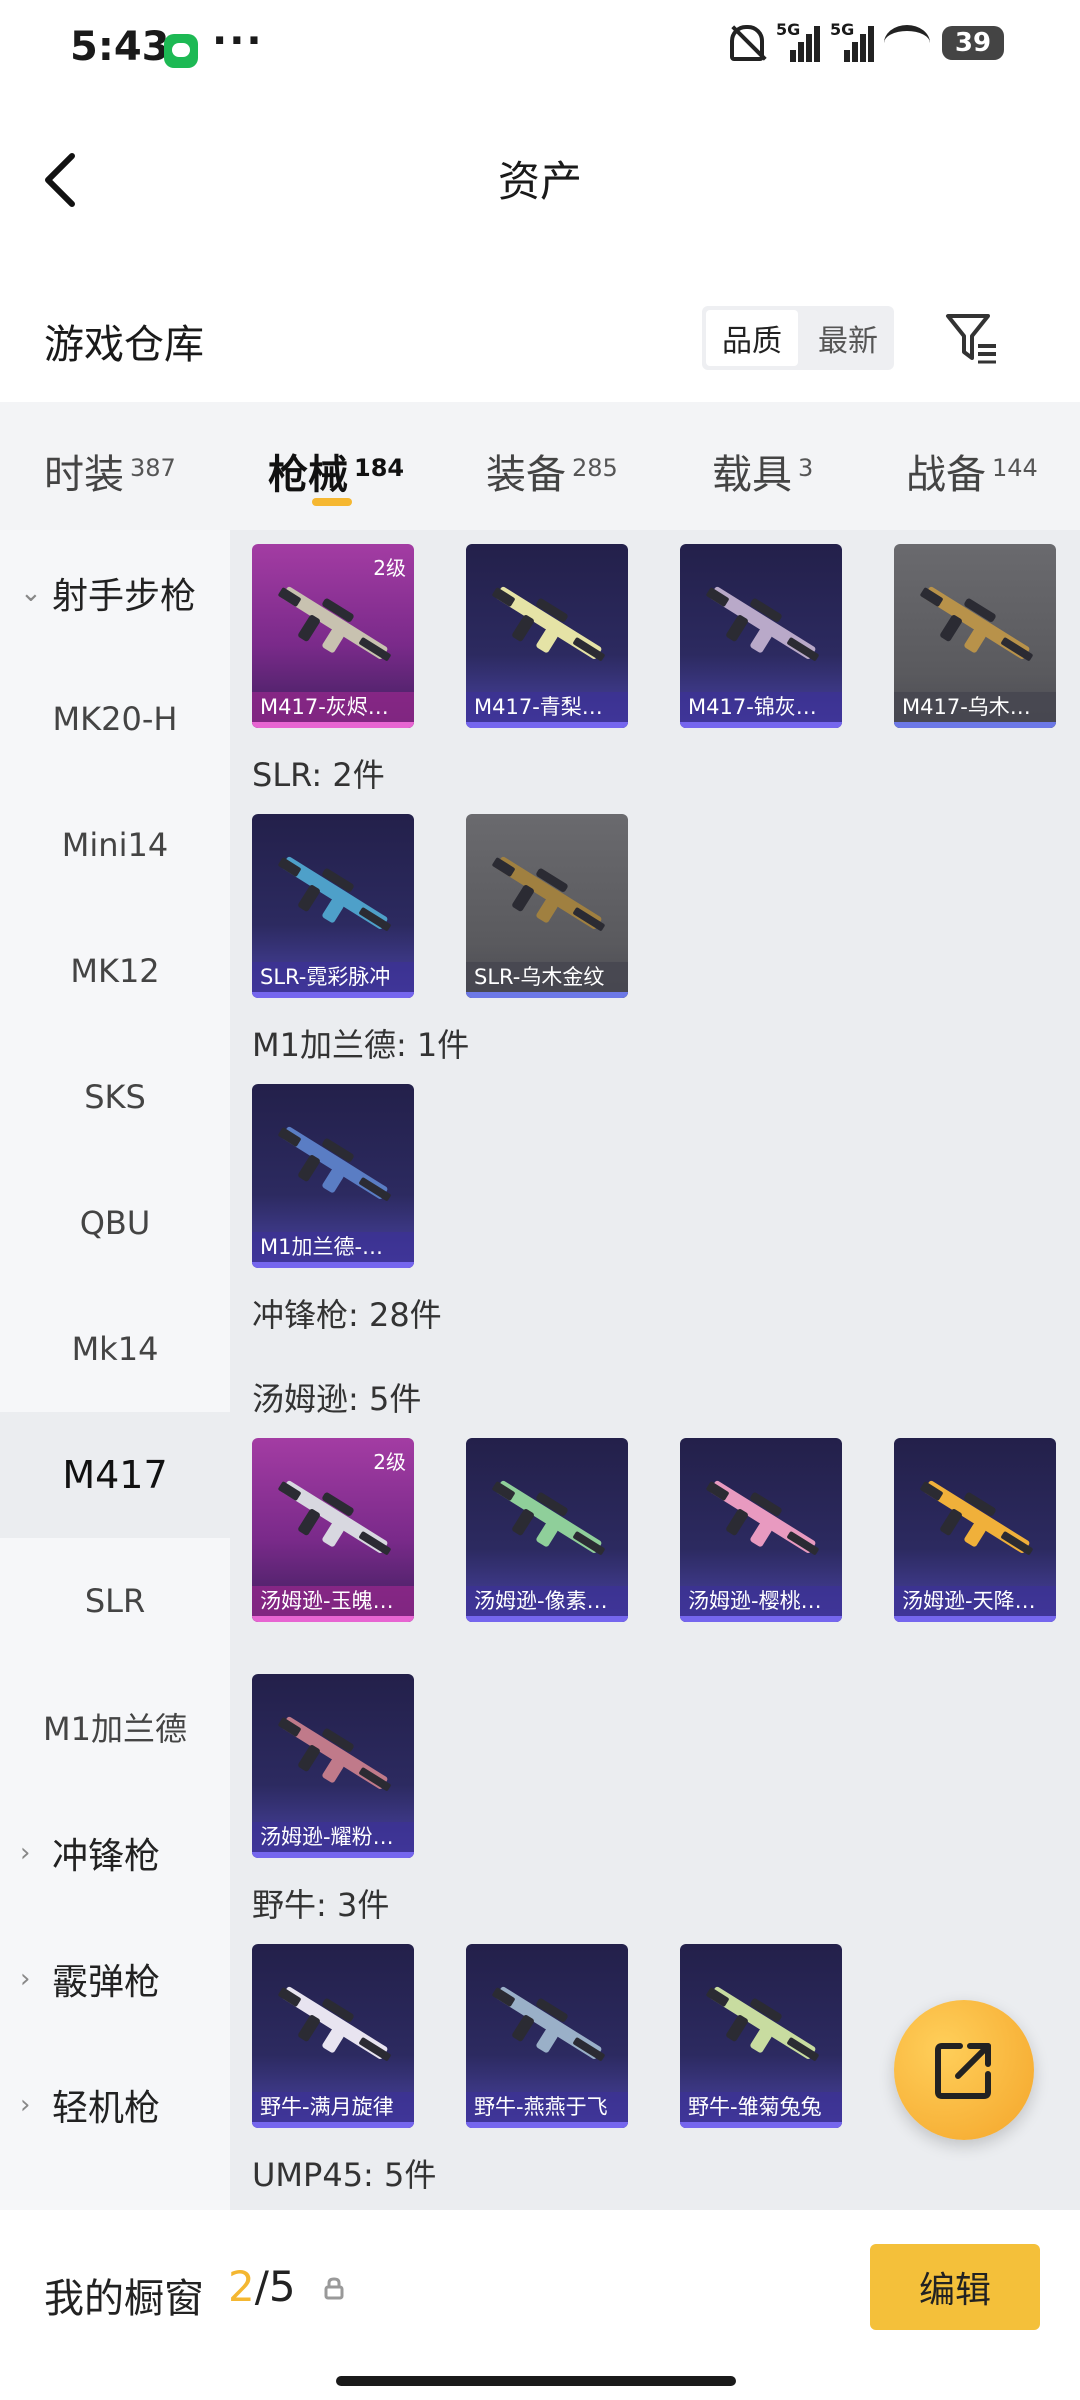  What do you see at coordinates (540, 50) in the screenshot?
I see `status-bar: 5:43 ··· 5G 5G 39` at bounding box center [540, 50].